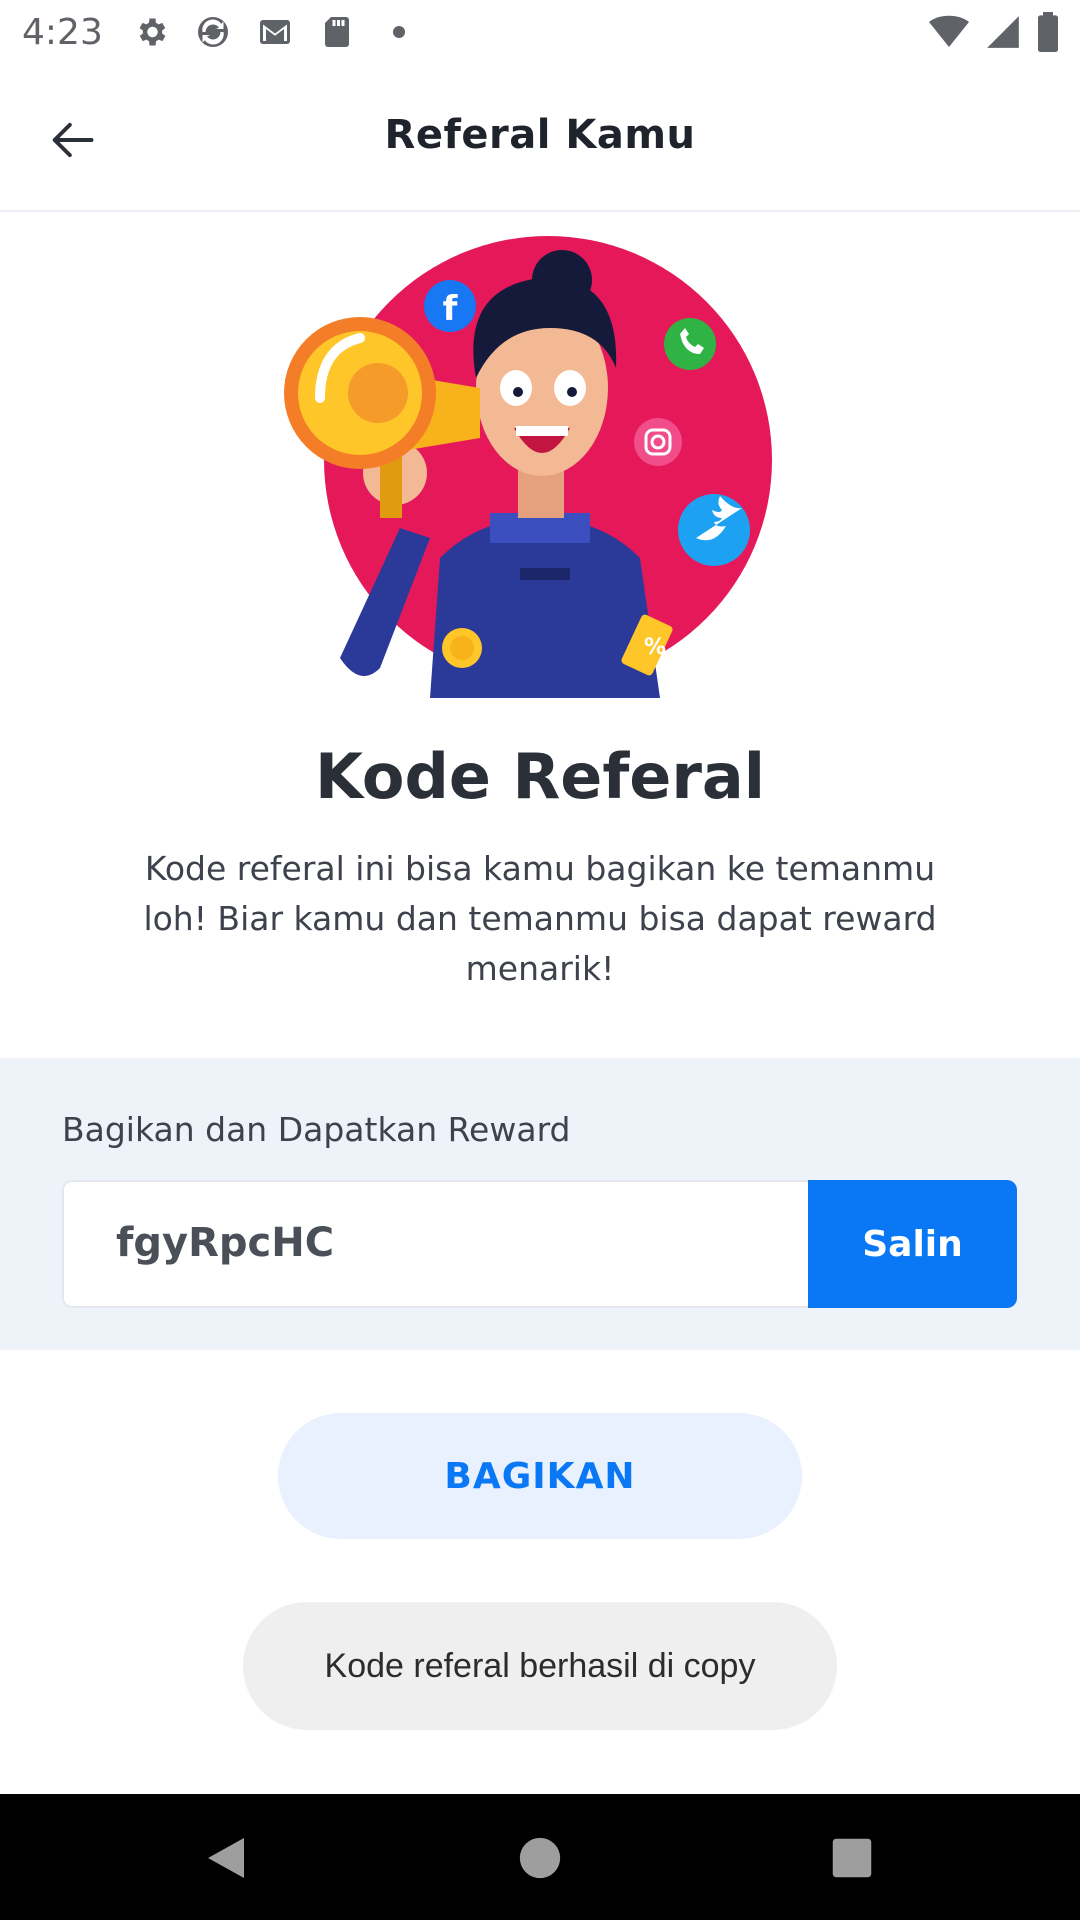 The width and height of the screenshot is (1080, 1920). Describe the element at coordinates (949, 31) in the screenshot. I see `wifi-icon` at that location.